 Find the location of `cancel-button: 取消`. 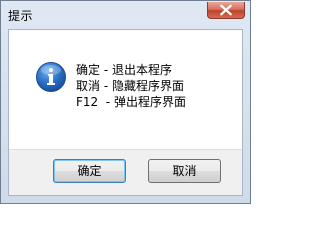

cancel-button: 取消 is located at coordinates (184, 171).